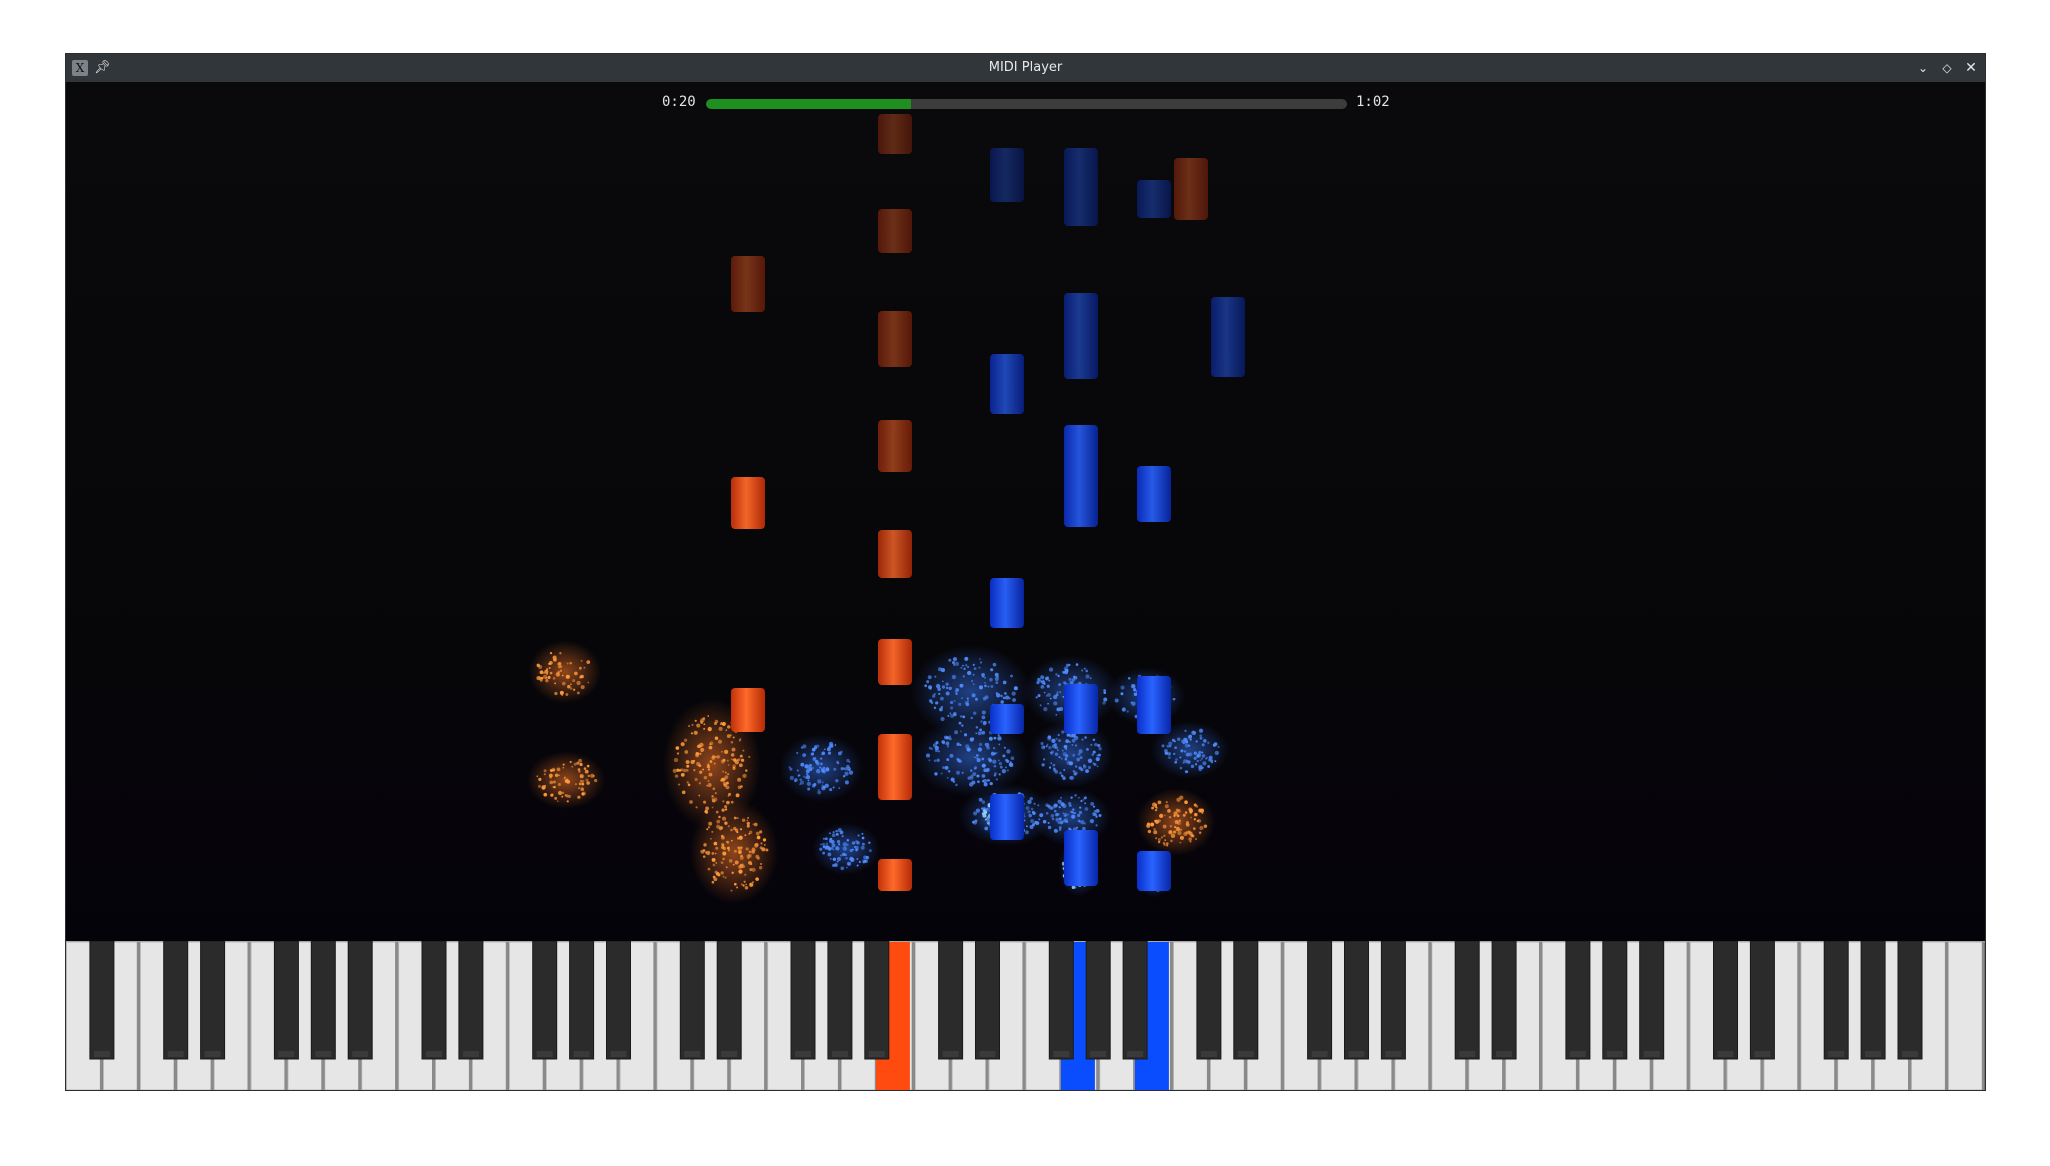 The width and height of the screenshot is (2050, 1166). Describe the element at coordinates (1373, 102) in the screenshot. I see `total-time: 1:02` at that location.